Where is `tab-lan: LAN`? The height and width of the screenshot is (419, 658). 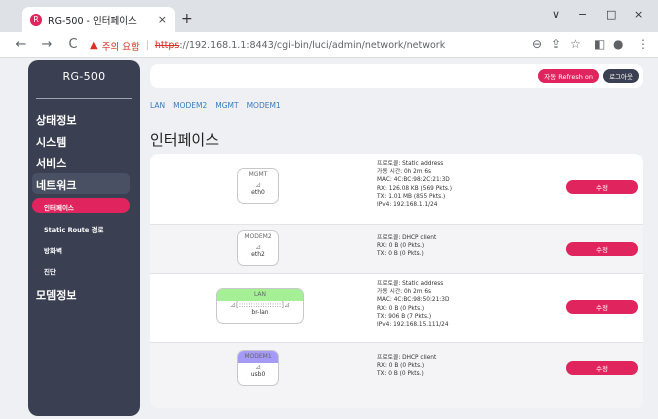 tab-lan: LAN is located at coordinates (157, 105).